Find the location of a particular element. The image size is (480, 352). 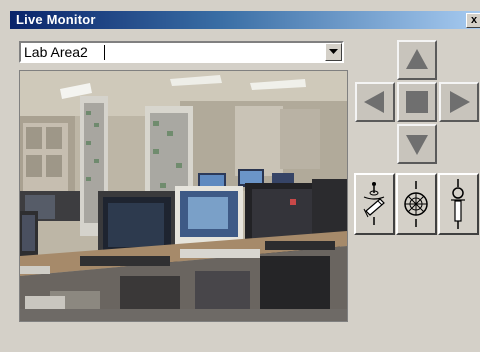

home-button is located at coordinates (417, 102).